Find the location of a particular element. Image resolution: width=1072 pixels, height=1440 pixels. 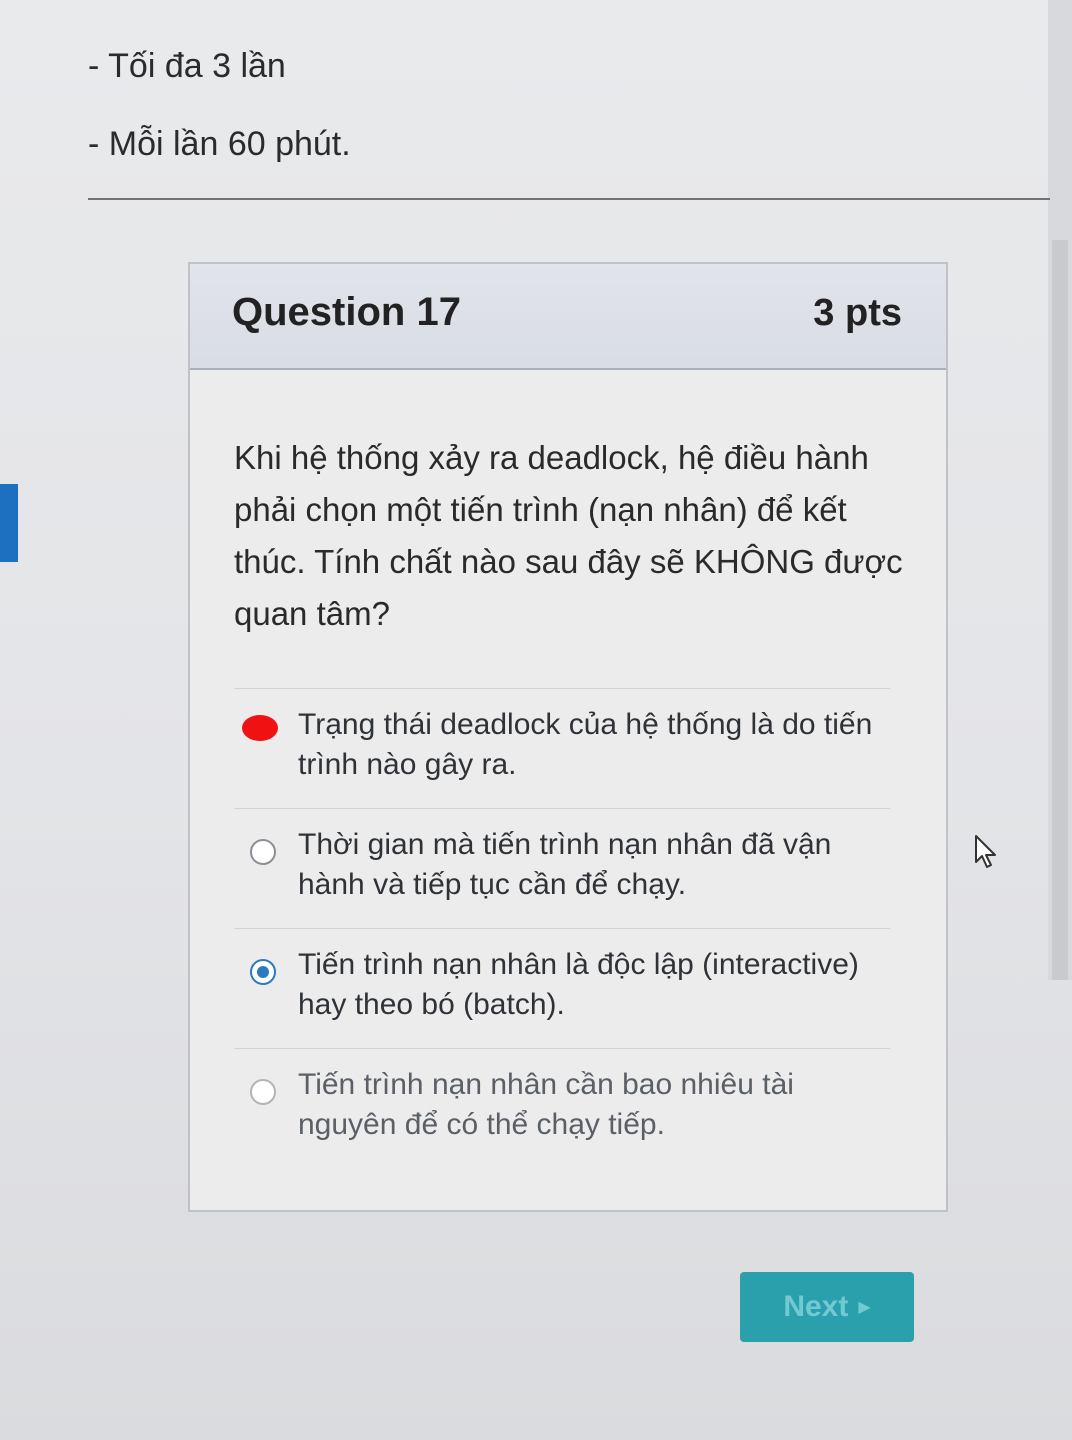

next-label: Next is located at coordinates (816, 1306).